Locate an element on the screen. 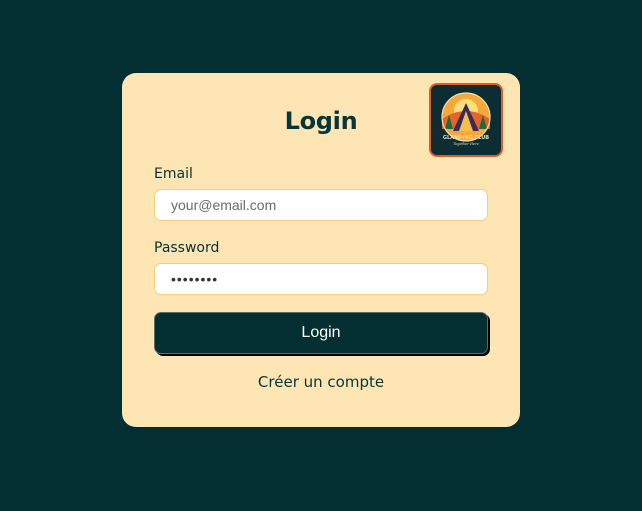  svg-text: Together Here is located at coordinates (466, 144).